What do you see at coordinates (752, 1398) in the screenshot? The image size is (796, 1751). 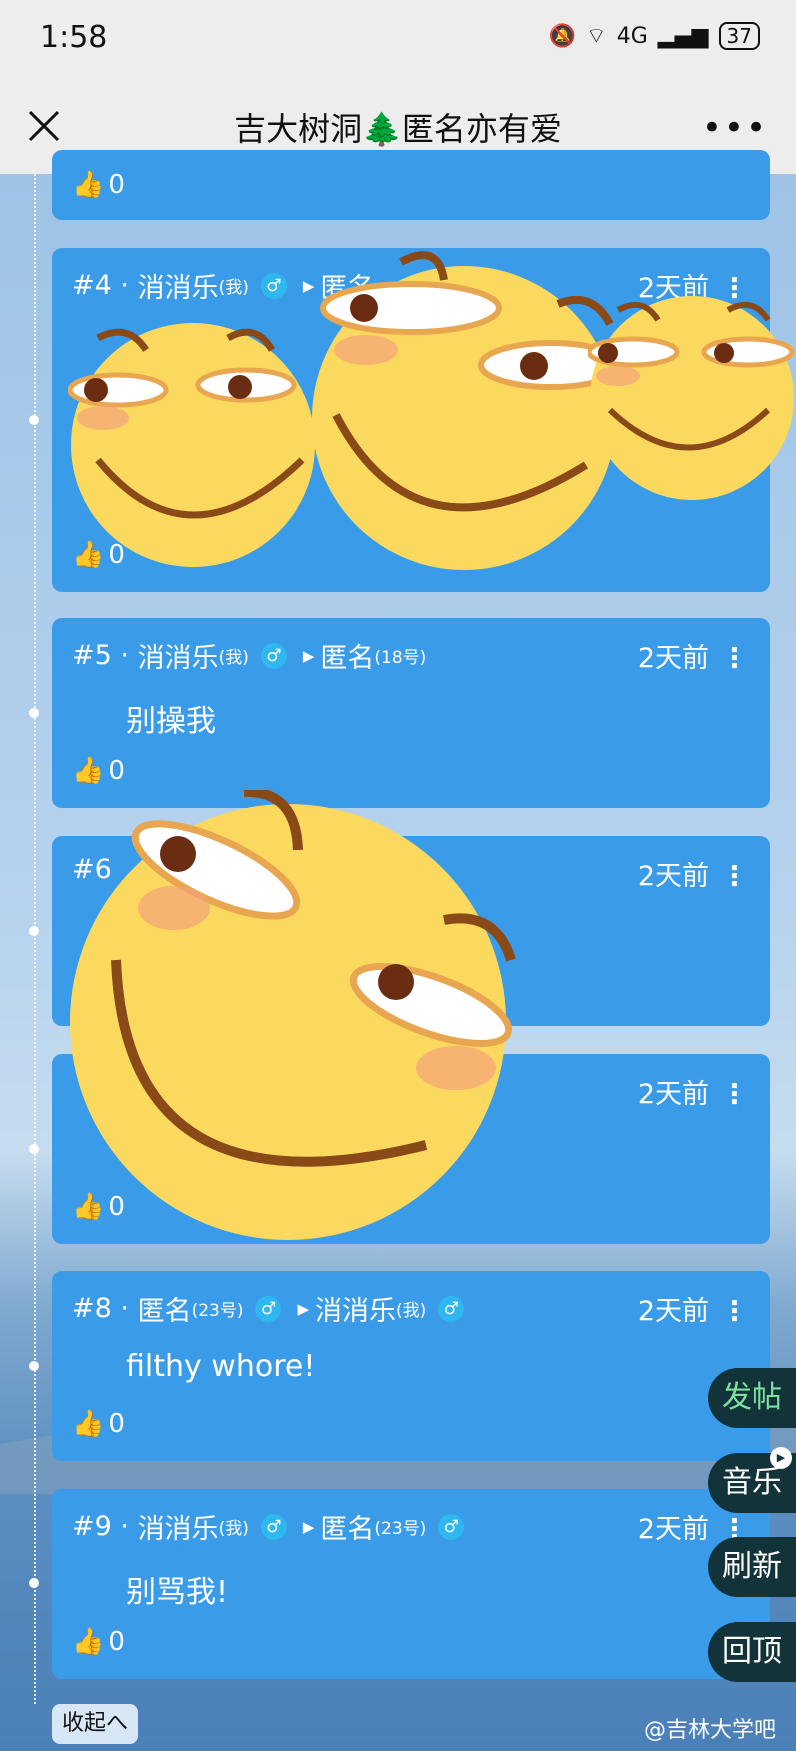 I see `post-button: 发帖` at bounding box center [752, 1398].